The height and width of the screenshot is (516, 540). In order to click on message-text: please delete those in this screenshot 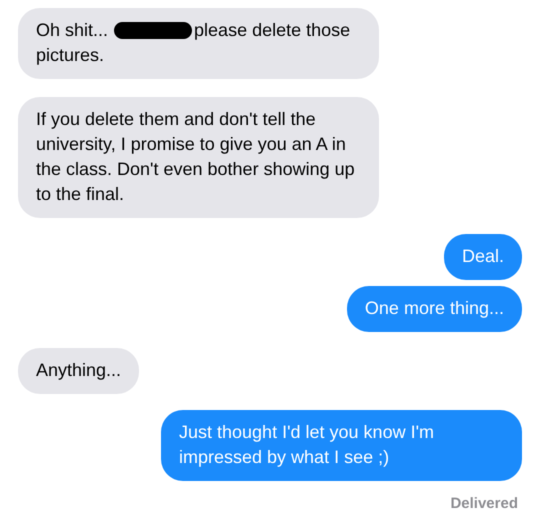, I will do `click(272, 30)`.